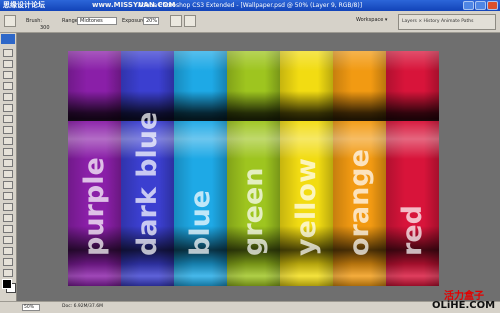 The image size is (500, 313). What do you see at coordinates (8, 108) in the screenshot?
I see `slice-tool-icon` at bounding box center [8, 108].